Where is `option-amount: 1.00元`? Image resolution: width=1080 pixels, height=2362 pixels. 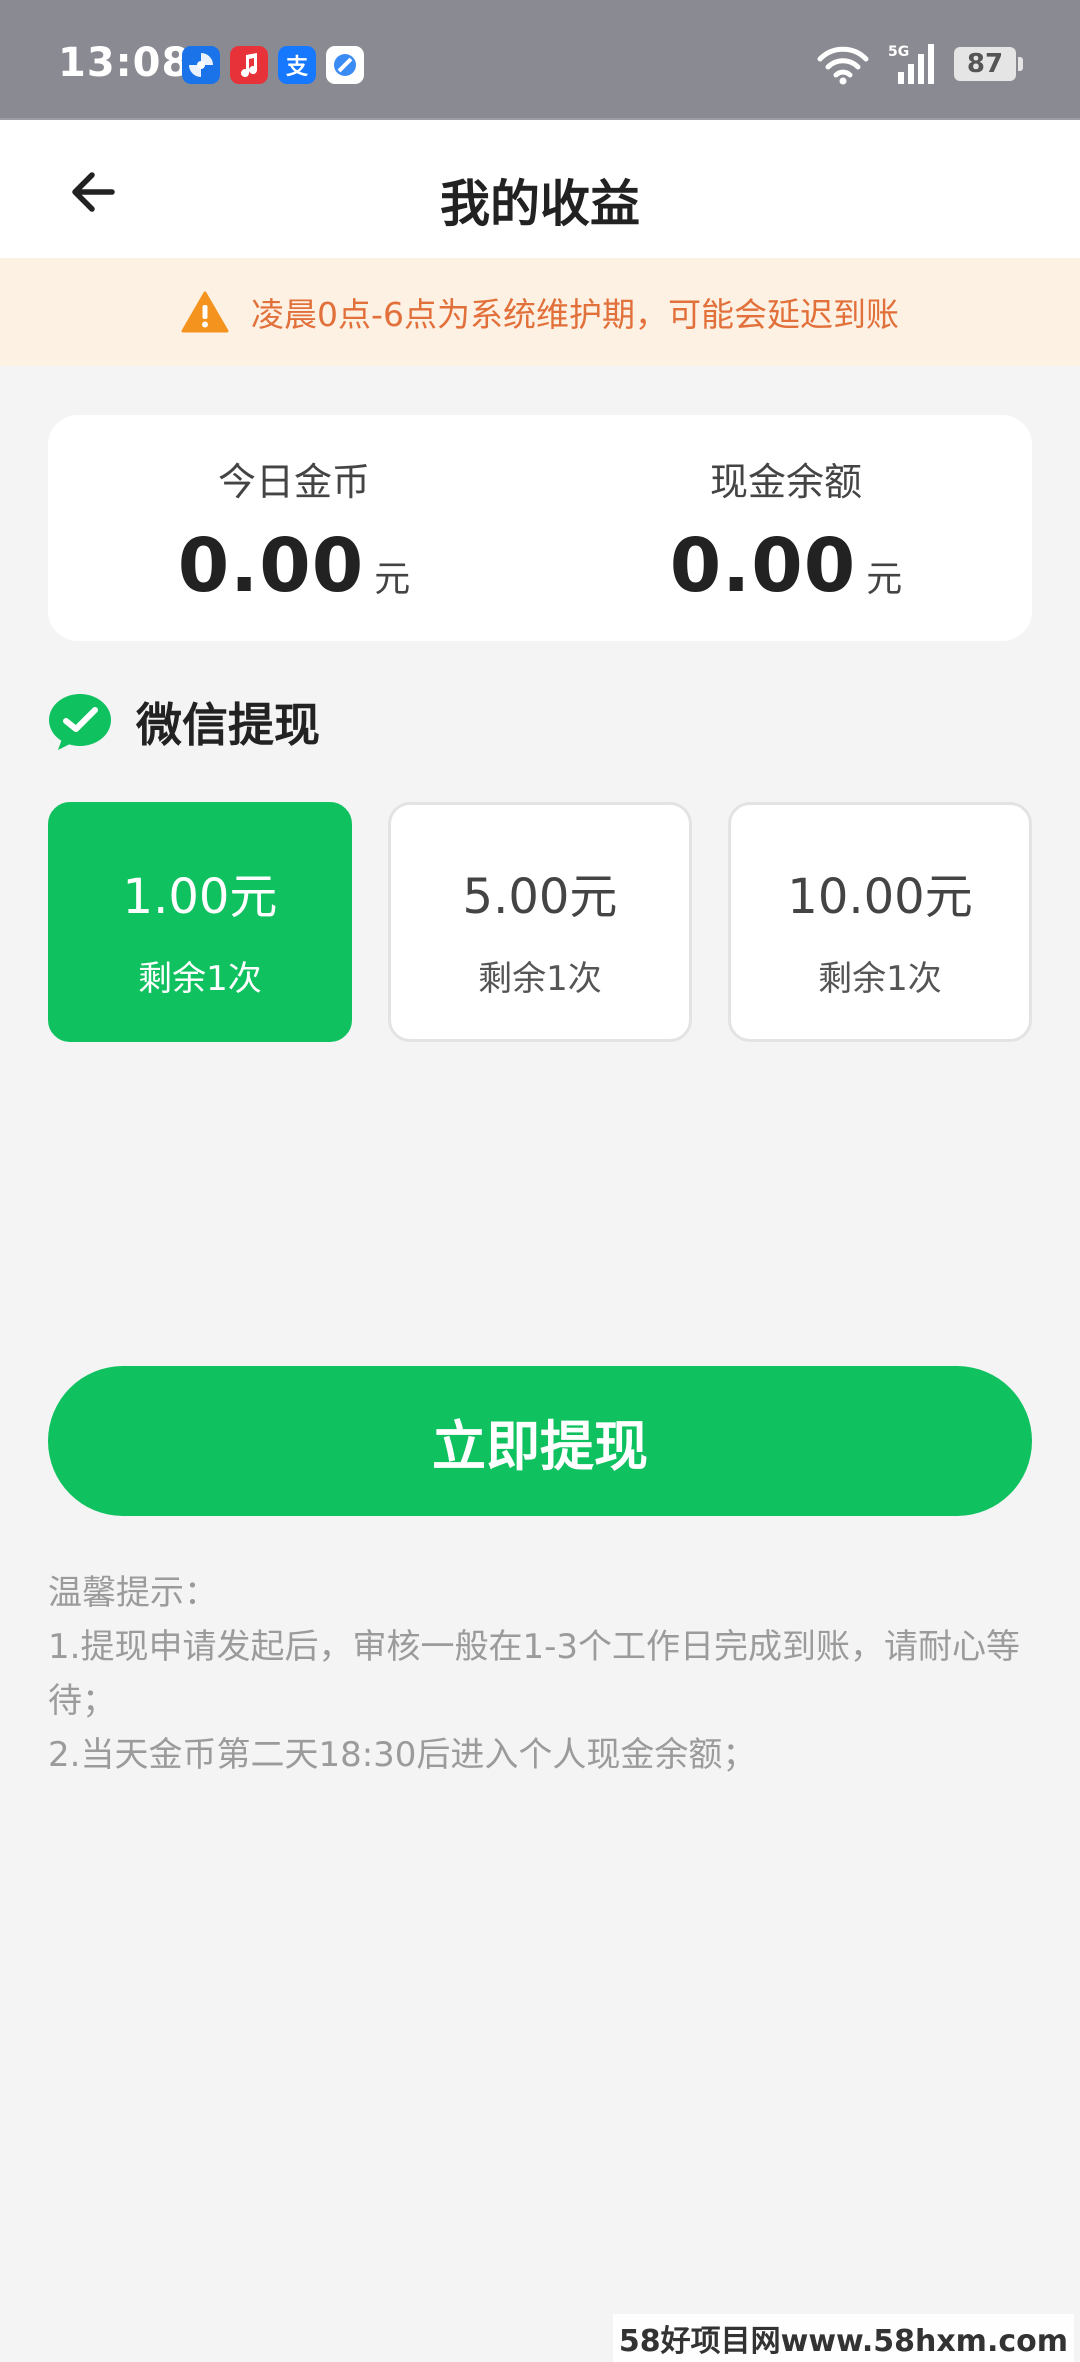 option-amount: 1.00元 is located at coordinates (200, 897).